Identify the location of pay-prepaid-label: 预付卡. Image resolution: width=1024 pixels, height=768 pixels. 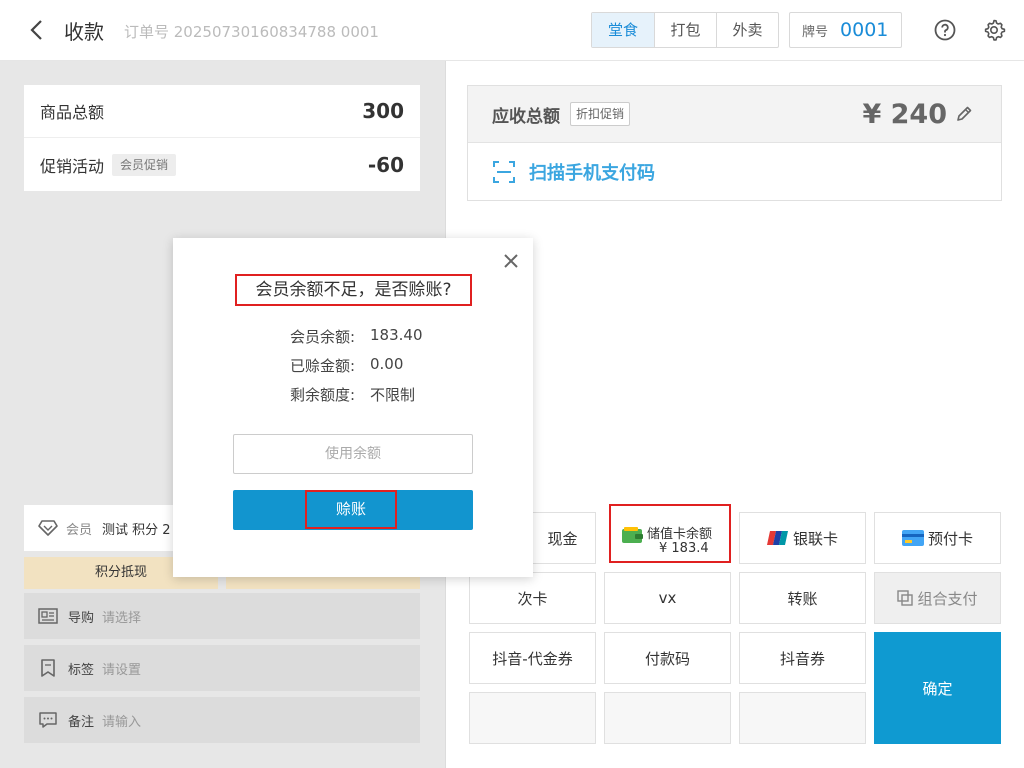
(950, 538).